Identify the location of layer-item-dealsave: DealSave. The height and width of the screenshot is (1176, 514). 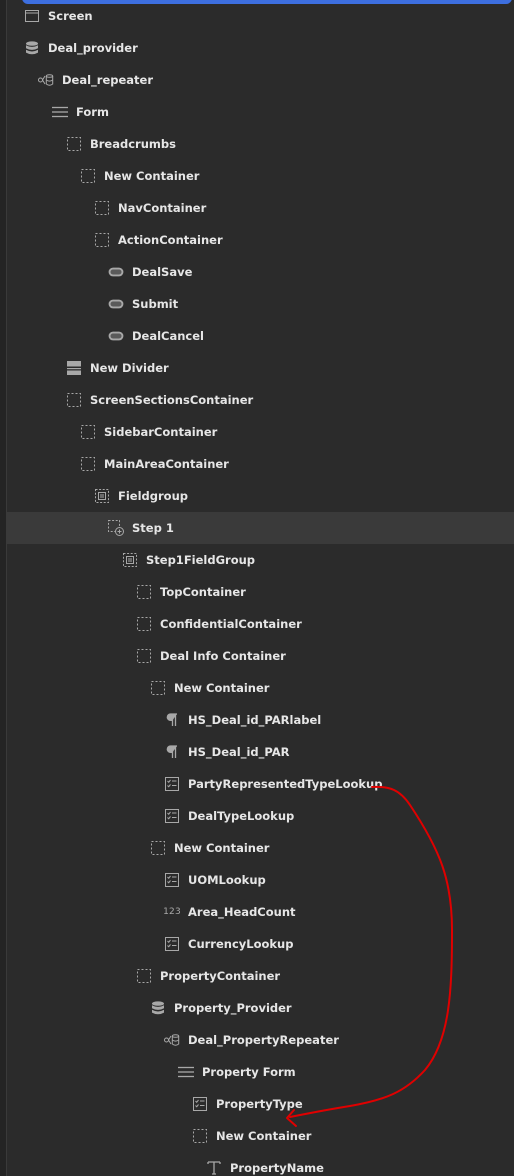
(260, 272).